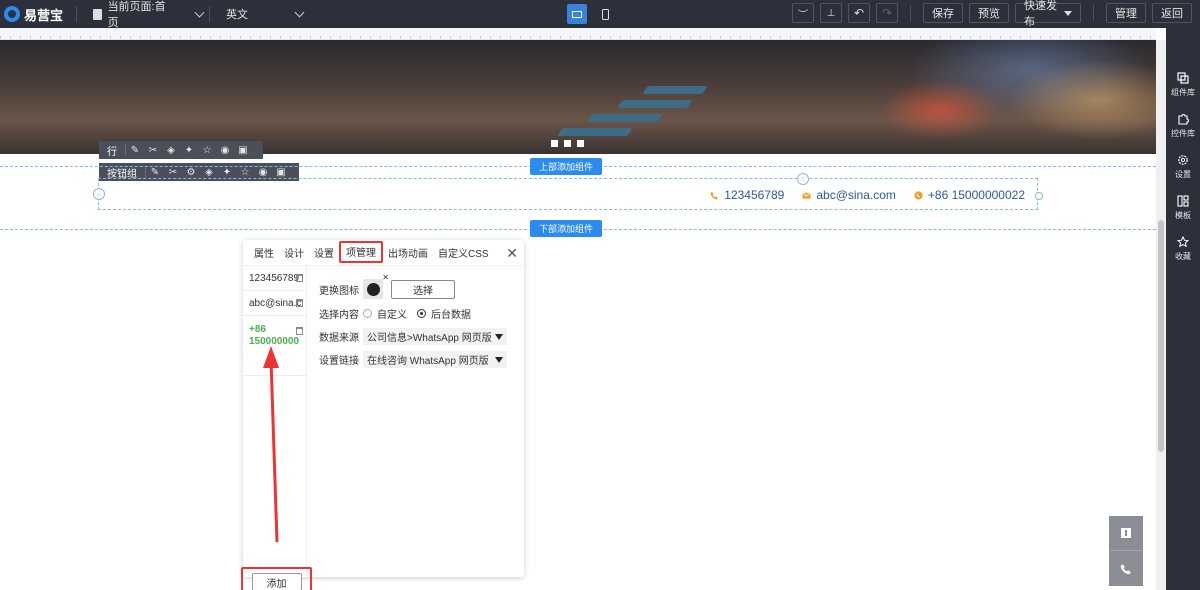 This screenshot has height=590, width=1200. Describe the element at coordinates (429, 338) in the screenshot. I see `source-value: 公司信息>WhatsApp 网页版` at that location.